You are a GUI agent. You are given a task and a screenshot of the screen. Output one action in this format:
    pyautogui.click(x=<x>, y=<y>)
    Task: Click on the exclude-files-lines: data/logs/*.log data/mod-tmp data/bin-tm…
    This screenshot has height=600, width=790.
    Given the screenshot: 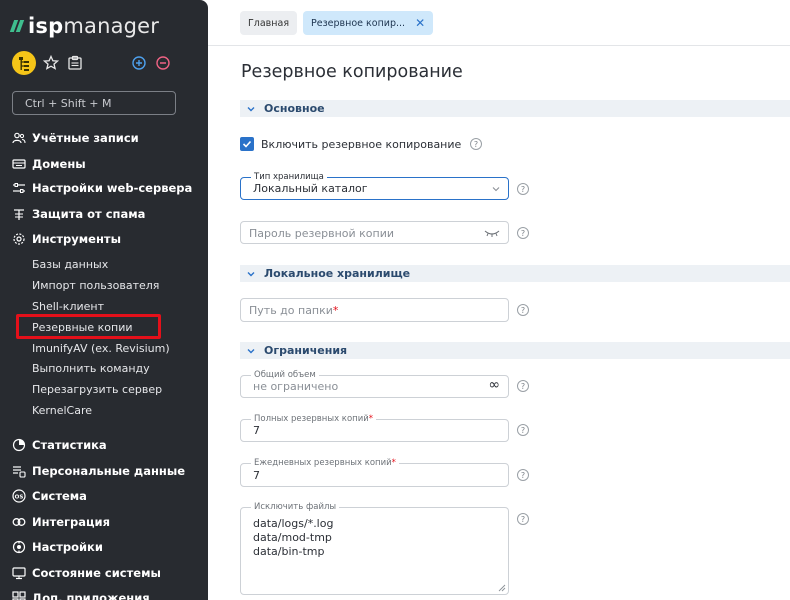 What is the action you would take?
    pyautogui.click(x=293, y=538)
    